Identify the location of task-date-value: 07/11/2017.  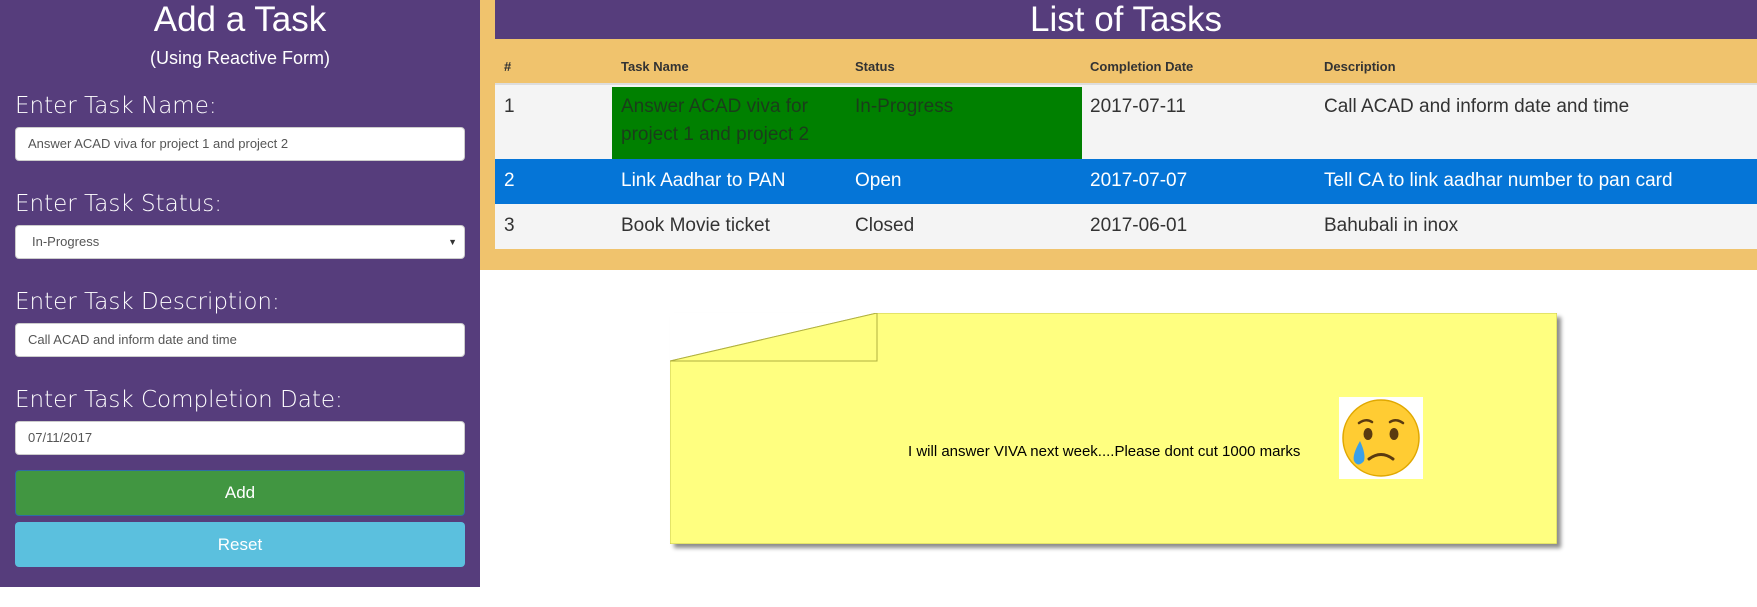
(60, 437).